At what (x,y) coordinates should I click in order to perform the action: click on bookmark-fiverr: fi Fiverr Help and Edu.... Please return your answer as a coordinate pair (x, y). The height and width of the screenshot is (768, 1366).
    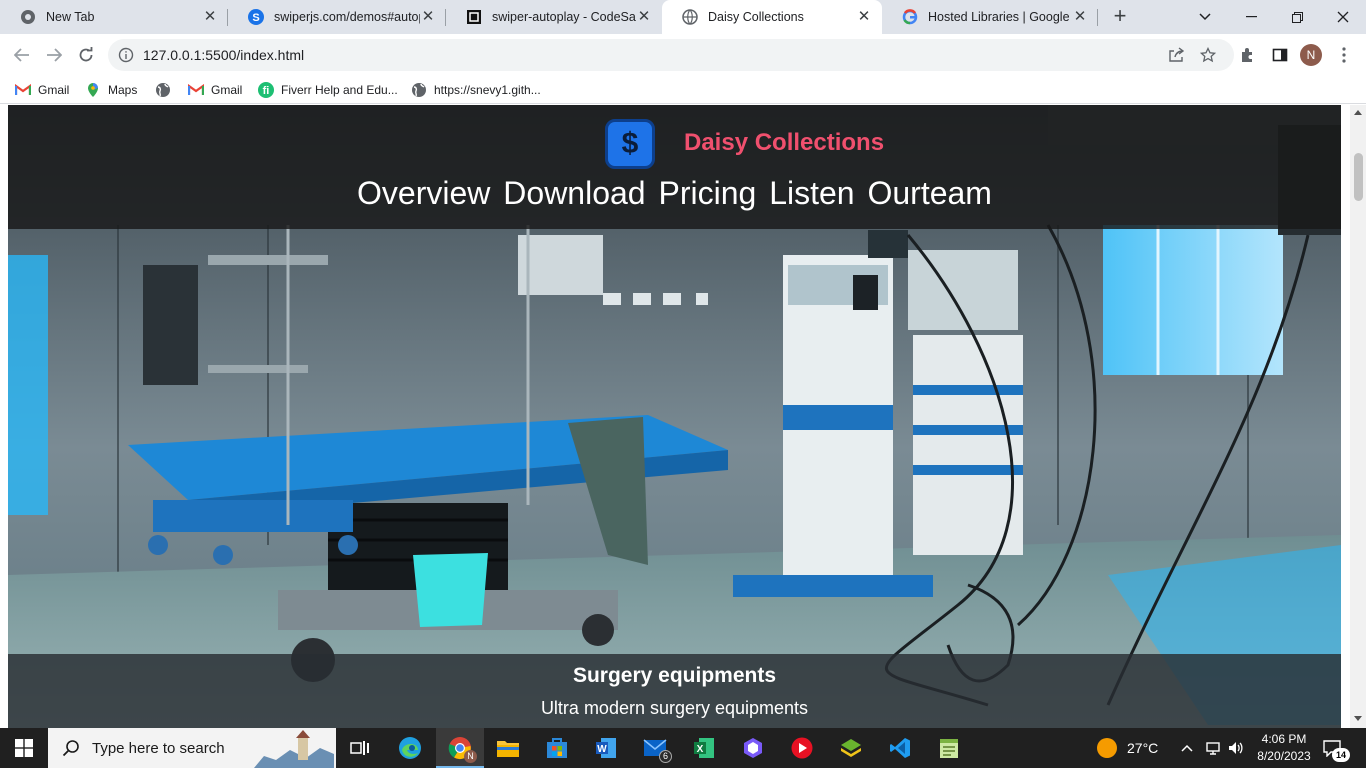
    Looking at the image, I should click on (328, 90).